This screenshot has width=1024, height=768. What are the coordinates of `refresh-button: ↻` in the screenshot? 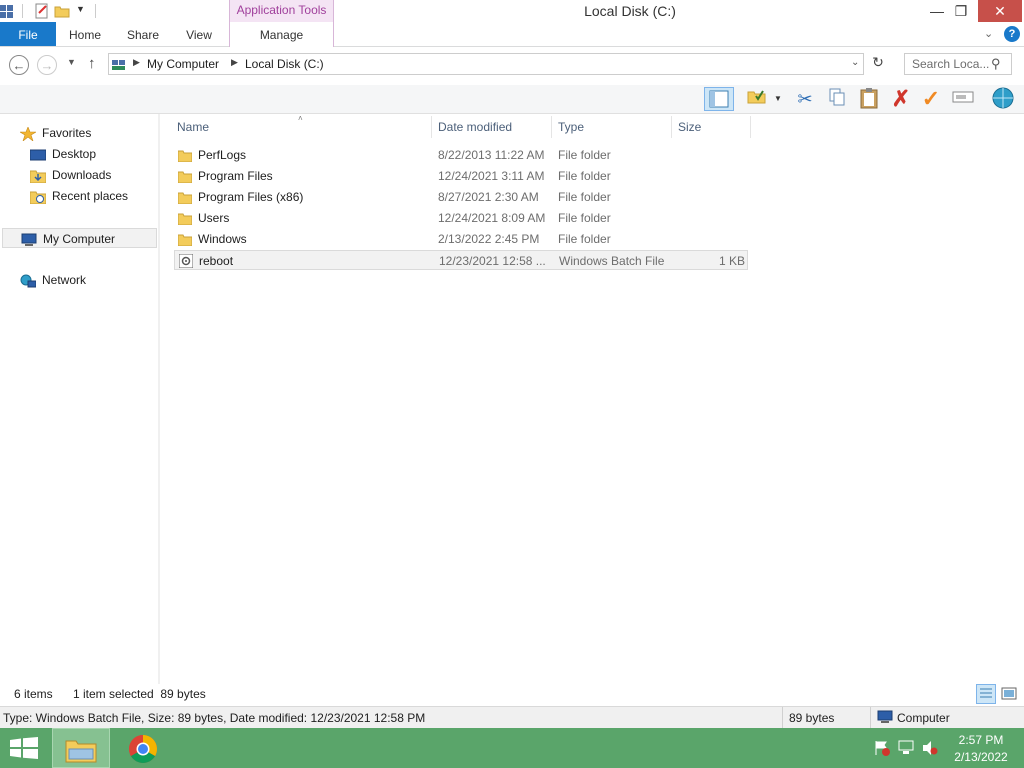 It's located at (878, 64).